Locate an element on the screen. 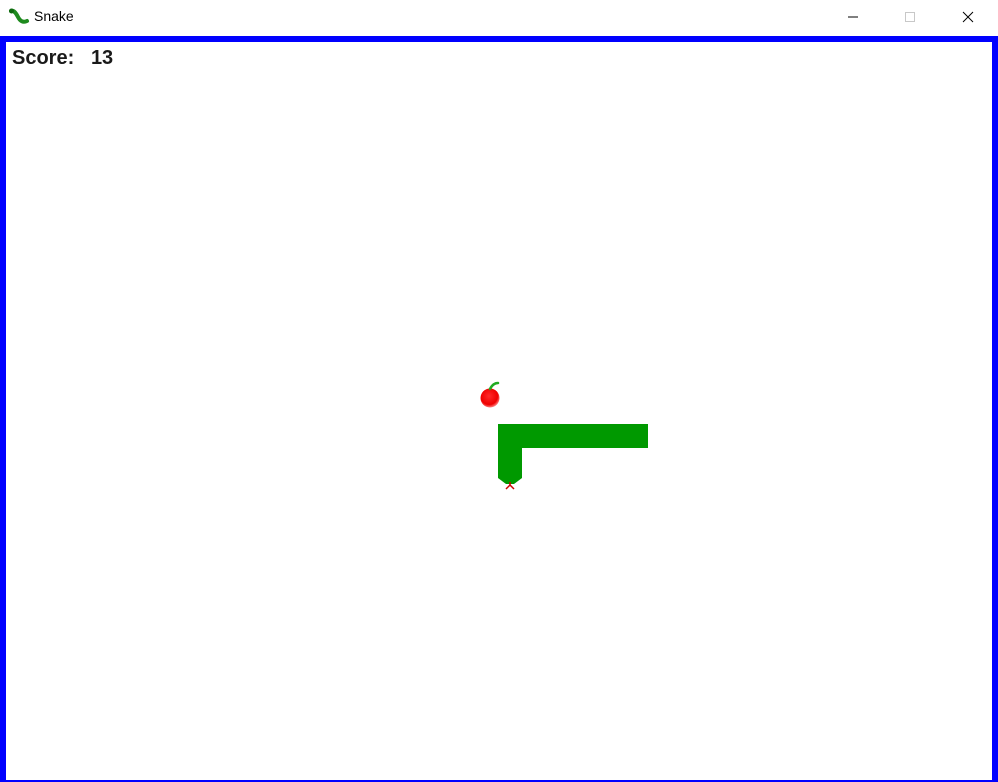 This screenshot has width=998, height=782. snake-icon is located at coordinates (19, 16).